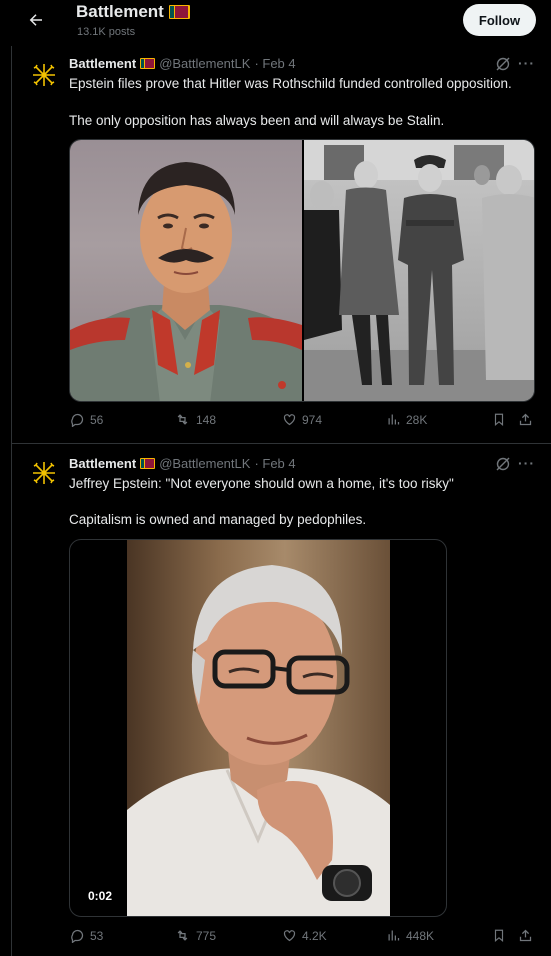 Image resolution: width=551 pixels, height=956 pixels. What do you see at coordinates (86, 935) in the screenshot?
I see `reply-button: 53` at bounding box center [86, 935].